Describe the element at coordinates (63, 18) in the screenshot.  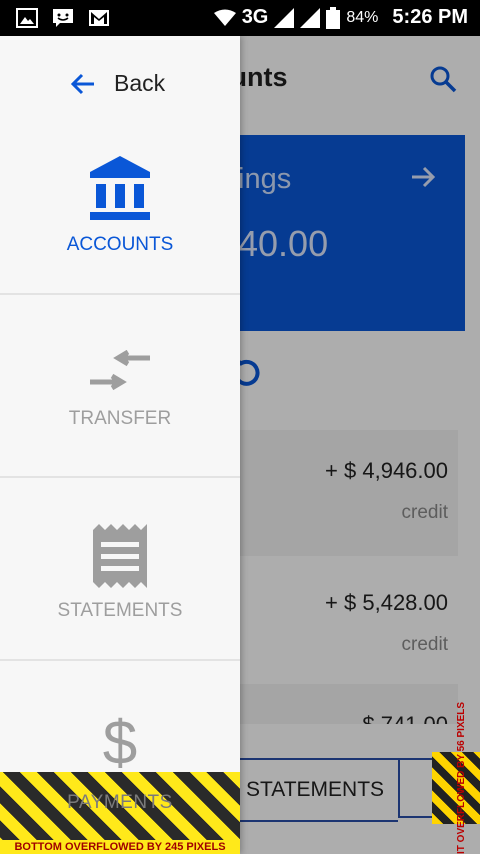
I see `chat-icon` at that location.